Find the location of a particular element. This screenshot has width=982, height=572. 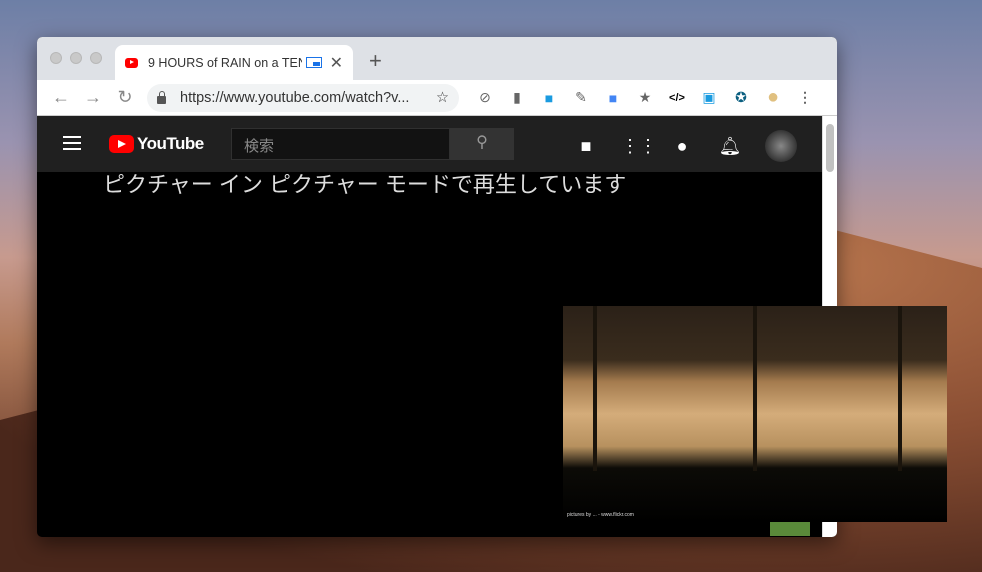

search-button: ⚲ is located at coordinates (482, 144).